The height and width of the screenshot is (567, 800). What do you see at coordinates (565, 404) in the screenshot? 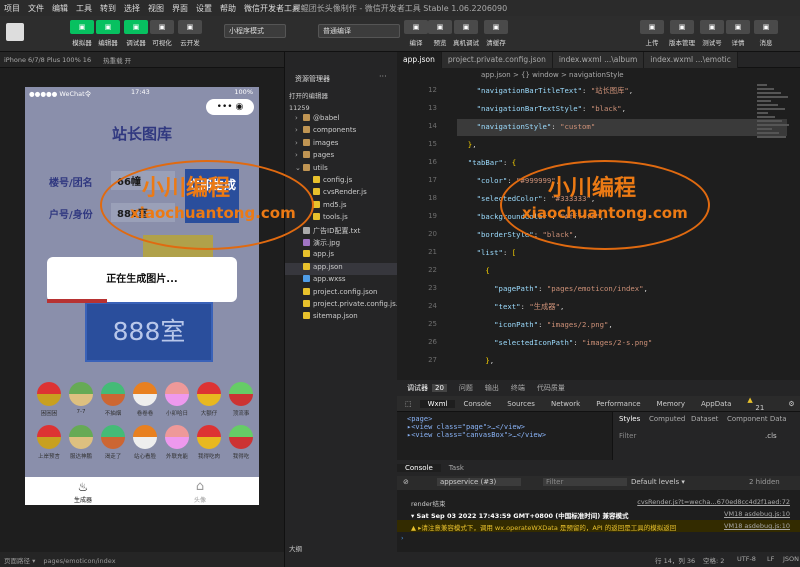
I see `devtools-subtab: Network` at bounding box center [565, 404].